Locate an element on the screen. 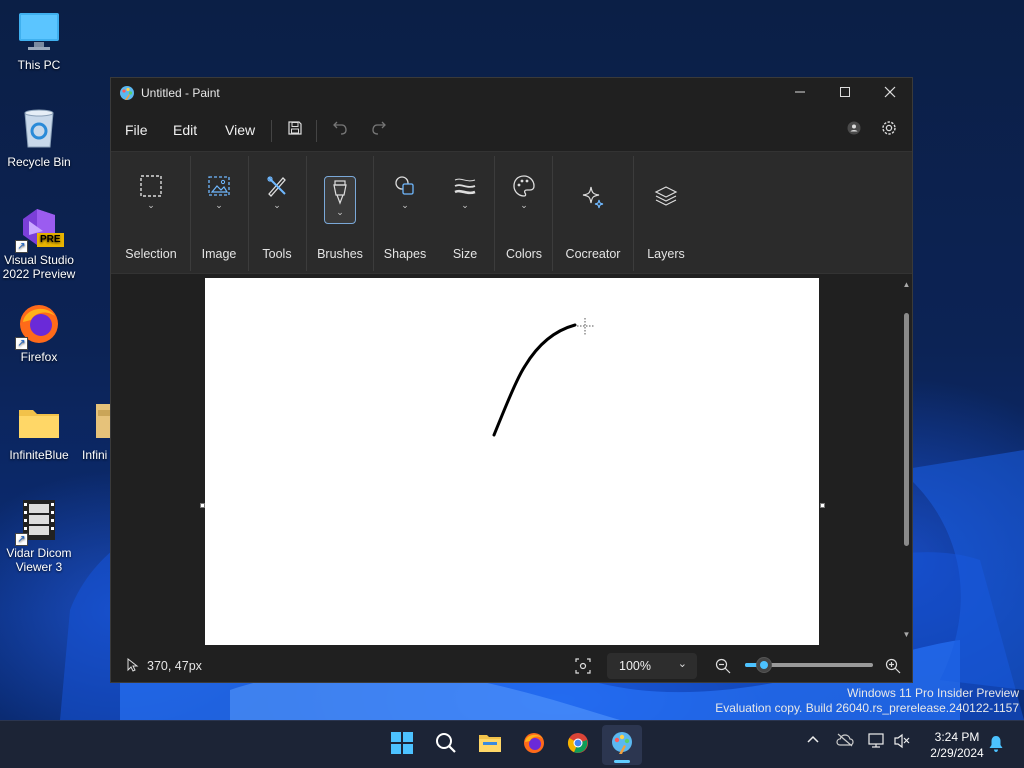 The image size is (1024, 768). ribbon-group-cocreator: Cocreator is located at coordinates (593, 213).